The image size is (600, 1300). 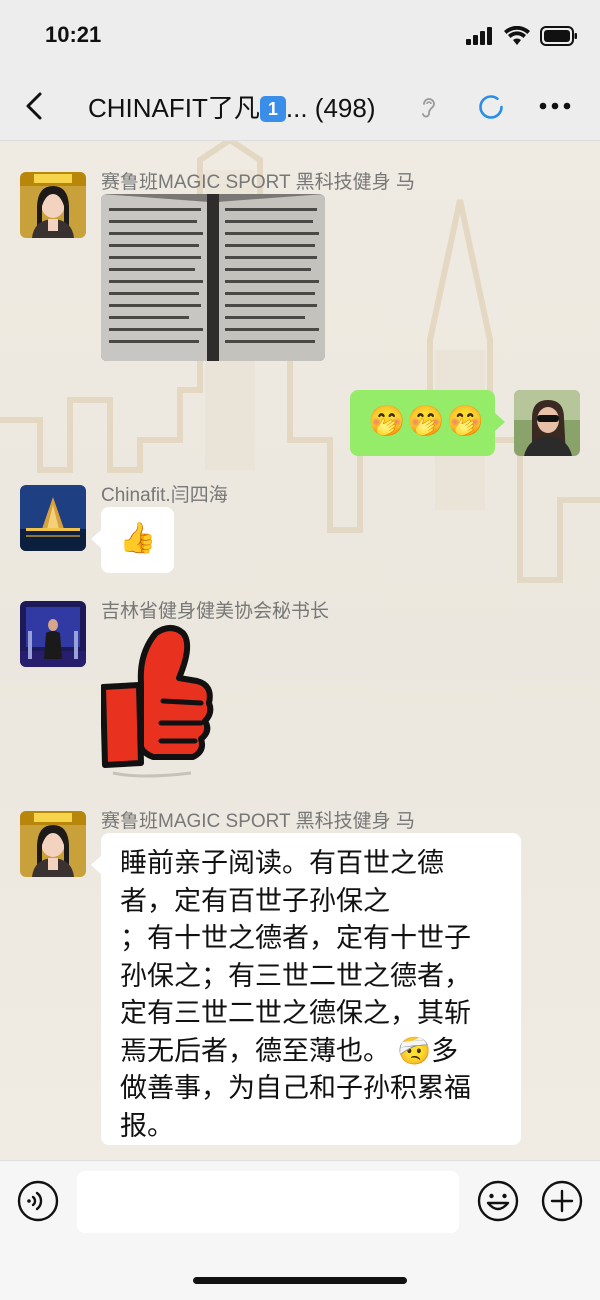 What do you see at coordinates (35, 106) in the screenshot?
I see `back-arrow-icon` at bounding box center [35, 106].